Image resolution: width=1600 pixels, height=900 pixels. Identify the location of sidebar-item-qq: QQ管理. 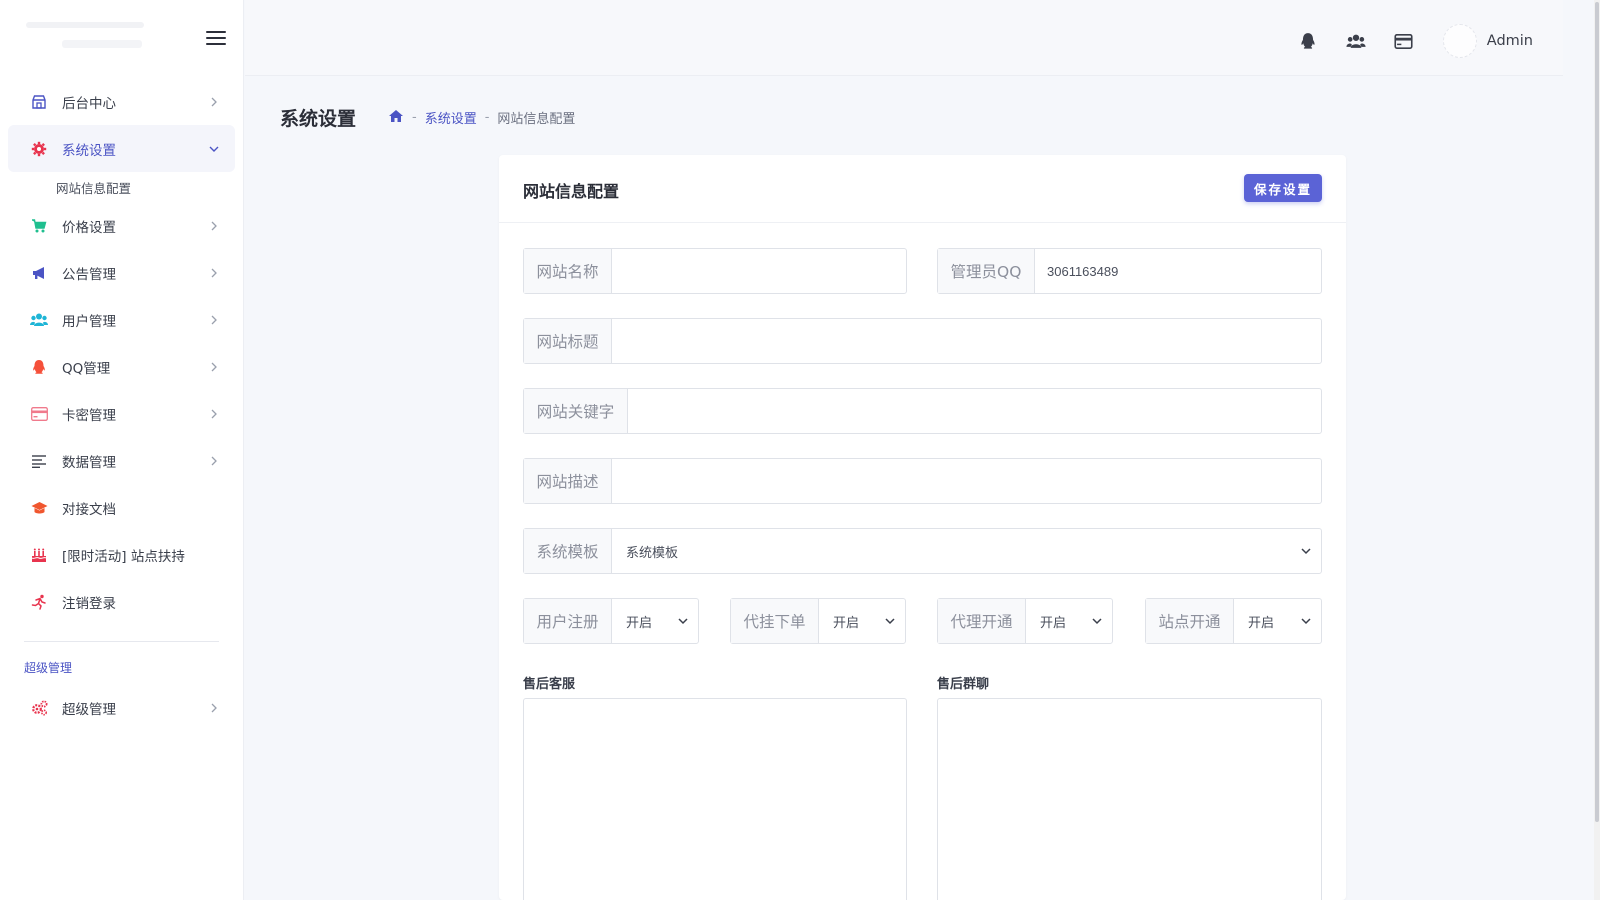
(121, 366).